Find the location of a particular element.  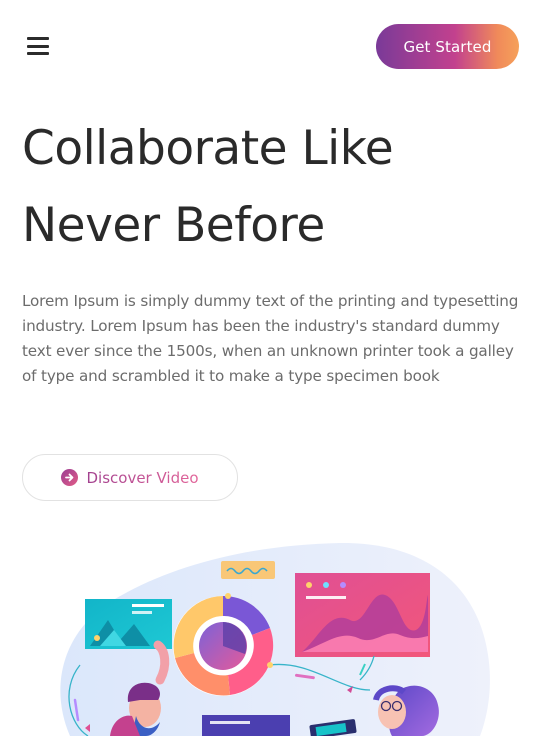

donut-chart is located at coordinates (223, 645).